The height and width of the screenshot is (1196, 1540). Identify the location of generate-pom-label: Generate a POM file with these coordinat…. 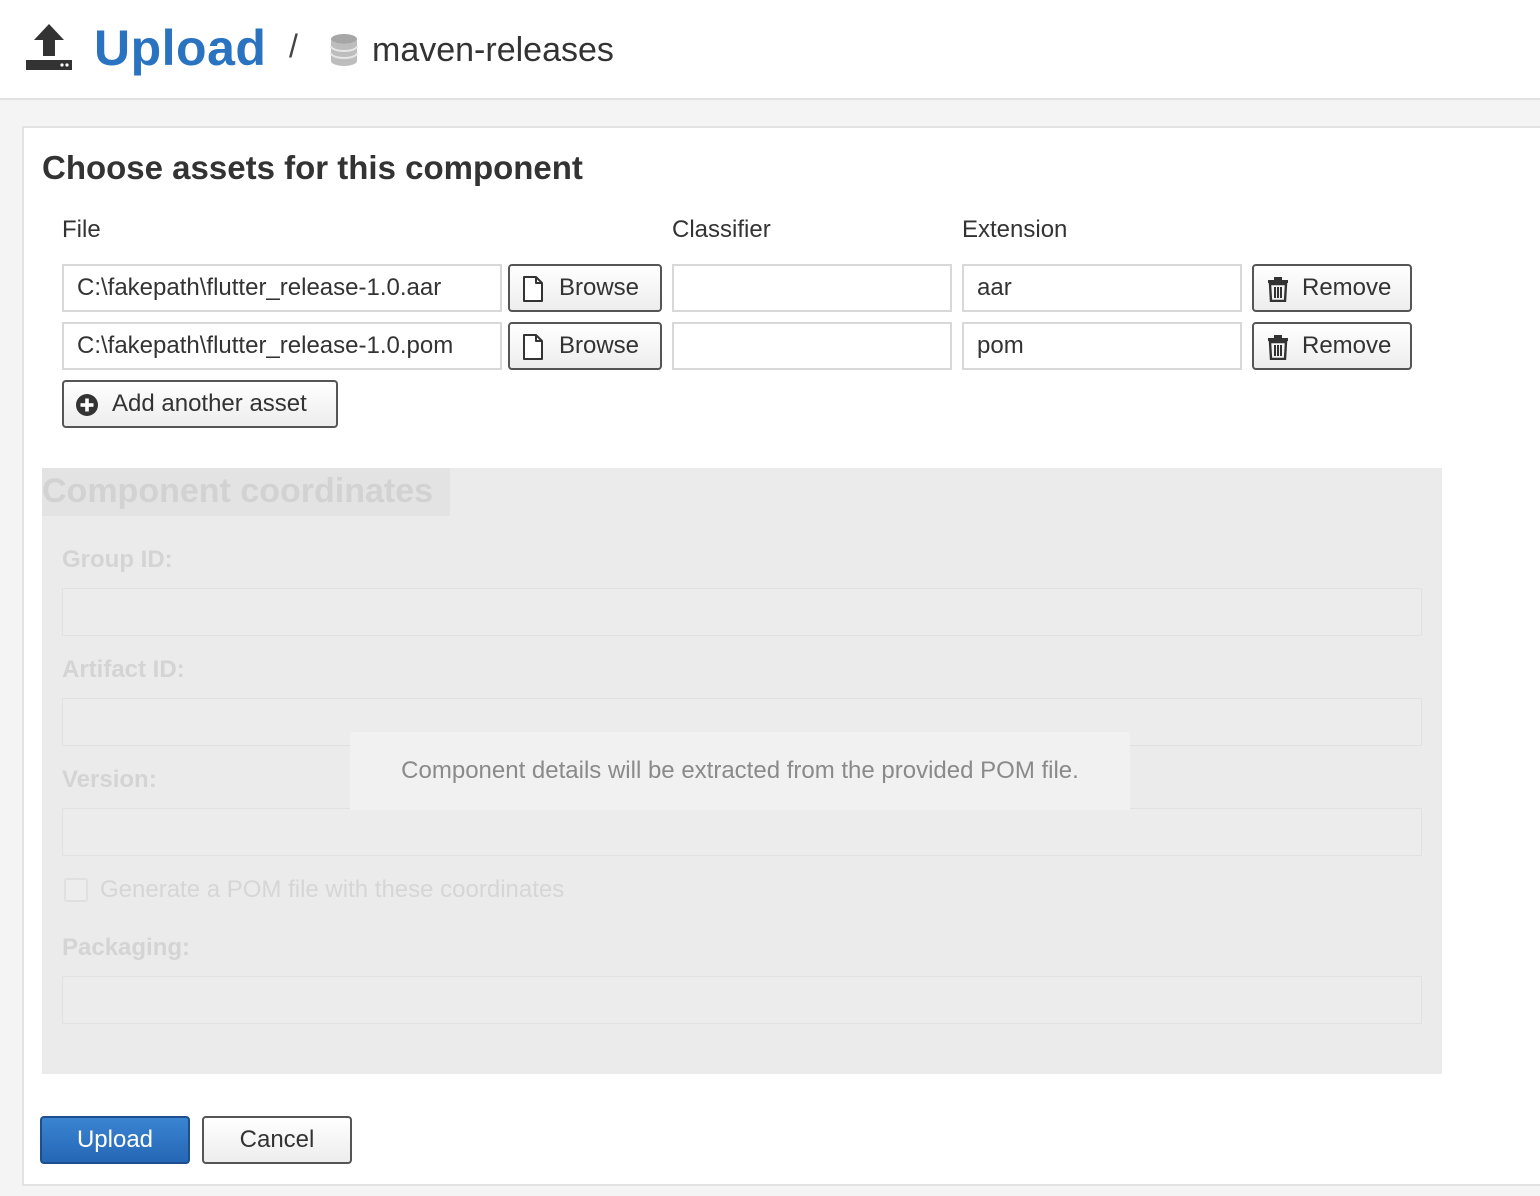
(332, 889).